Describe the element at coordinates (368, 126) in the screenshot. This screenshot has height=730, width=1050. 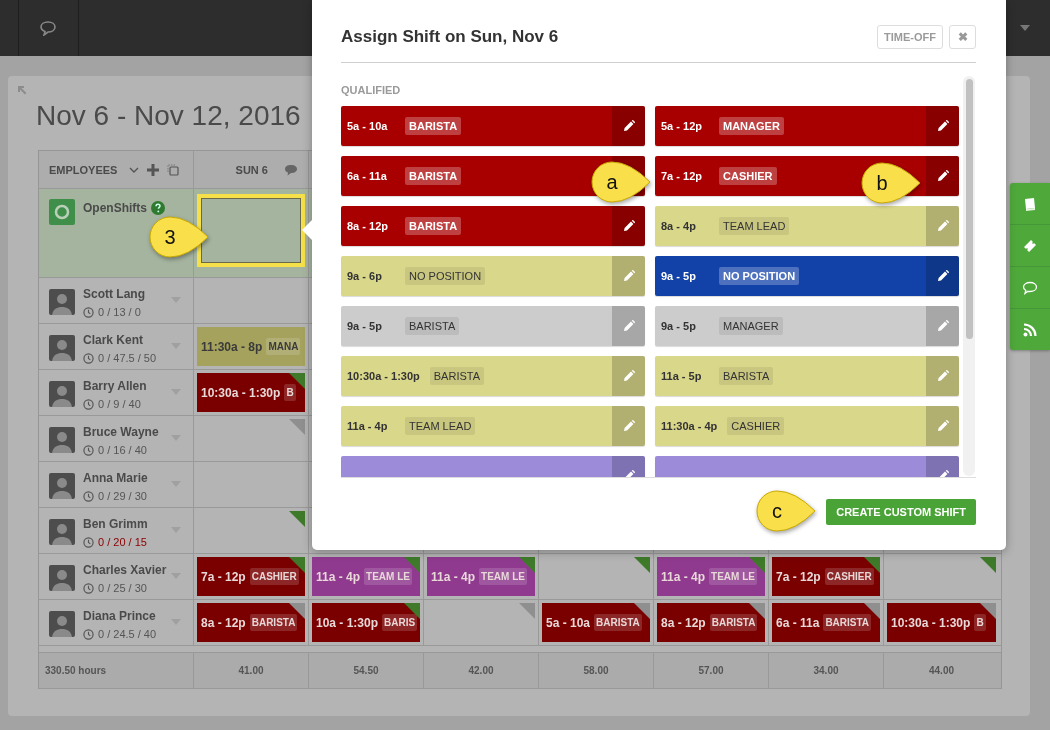
I see `shift-time: 5a - 10a` at that location.